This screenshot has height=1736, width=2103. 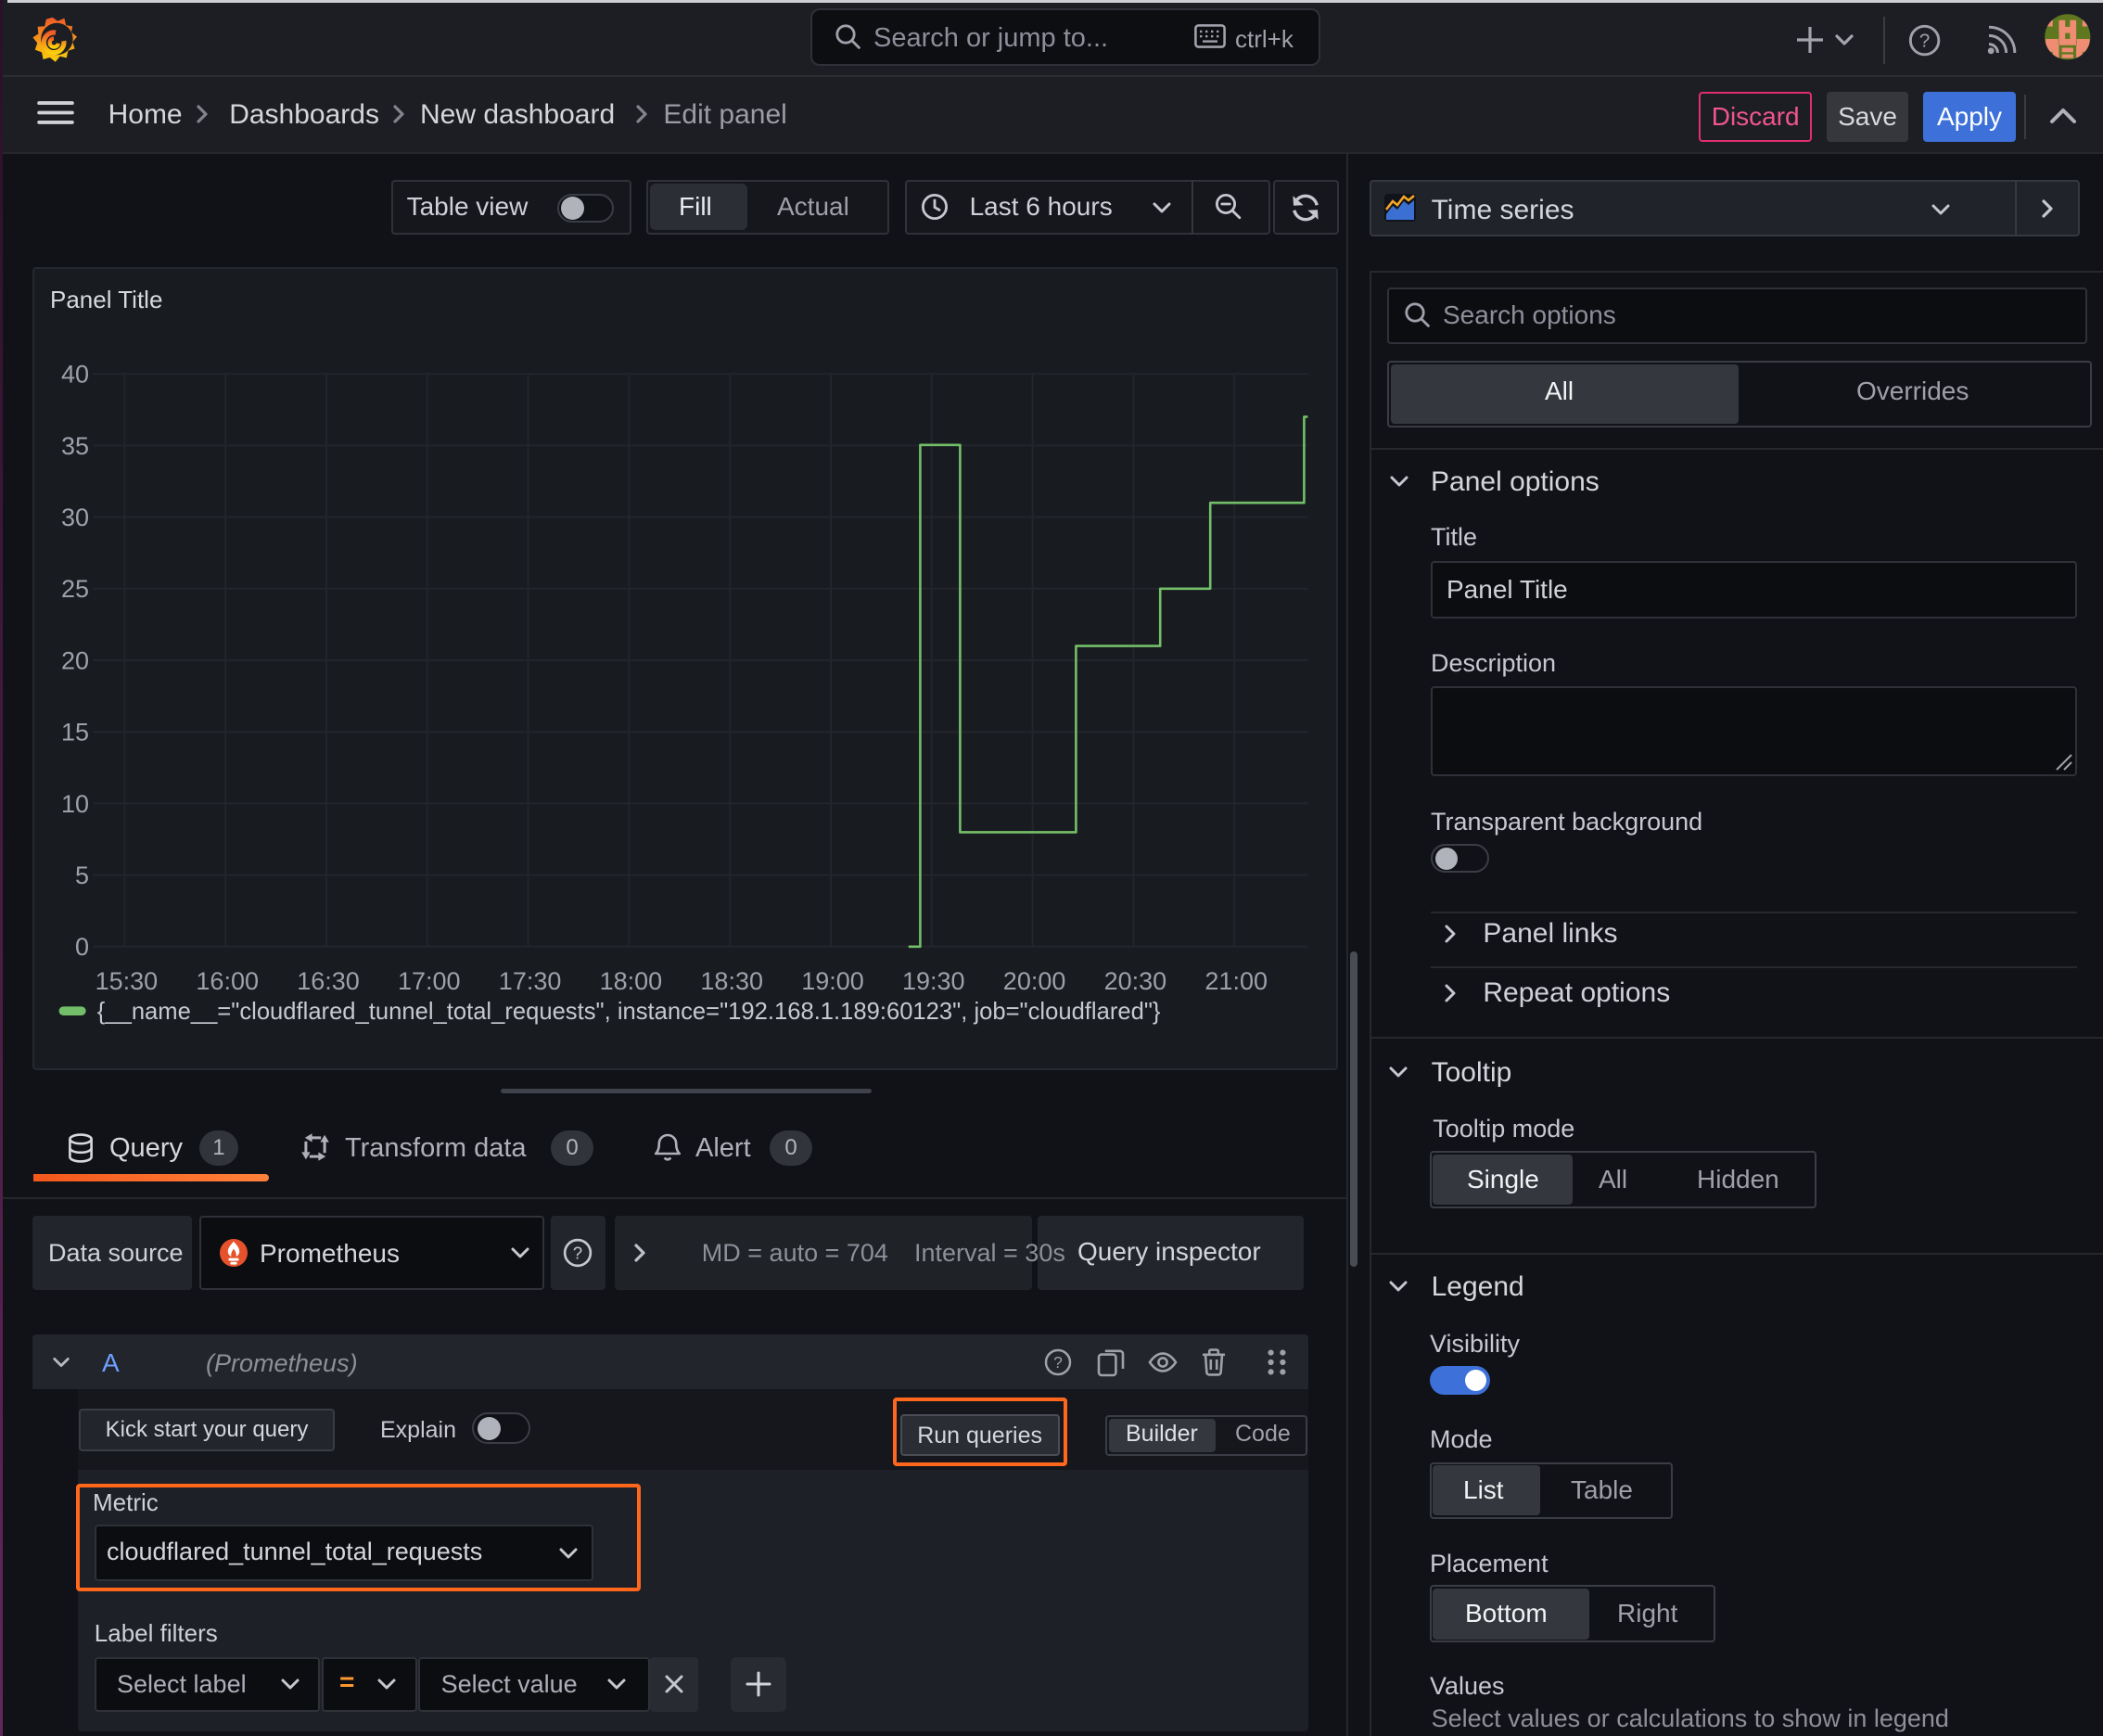 I want to click on svg-text: 16:00, so click(x=227, y=981).